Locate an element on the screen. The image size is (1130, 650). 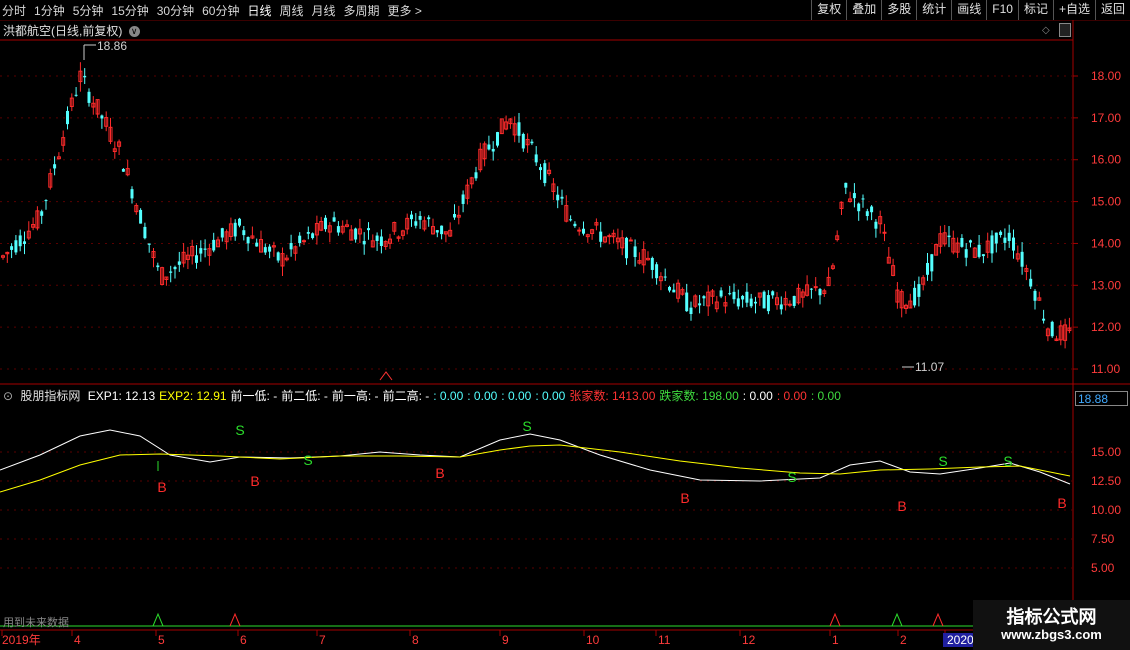
time-axis-label: 12 is located at coordinates (749, 640).